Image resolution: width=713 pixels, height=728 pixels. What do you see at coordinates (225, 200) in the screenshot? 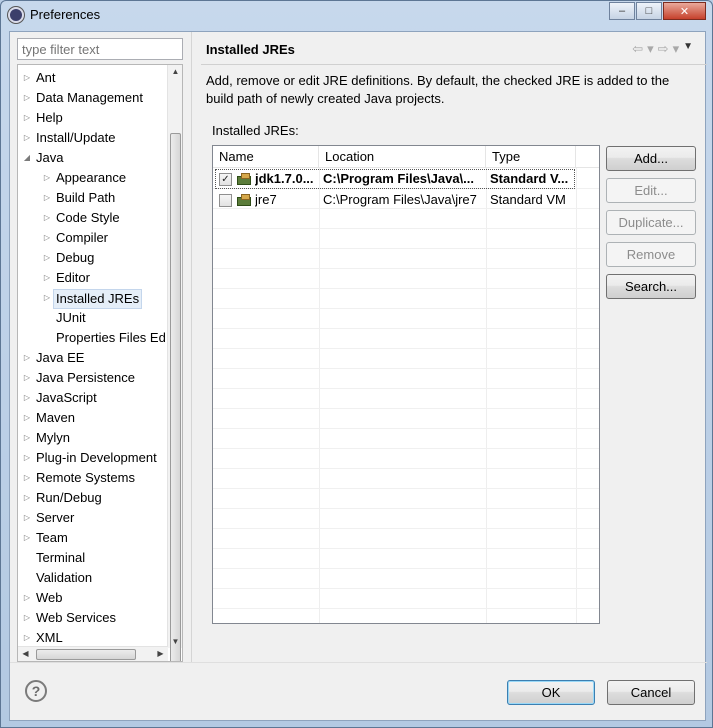
I see `jre-checkbox` at bounding box center [225, 200].